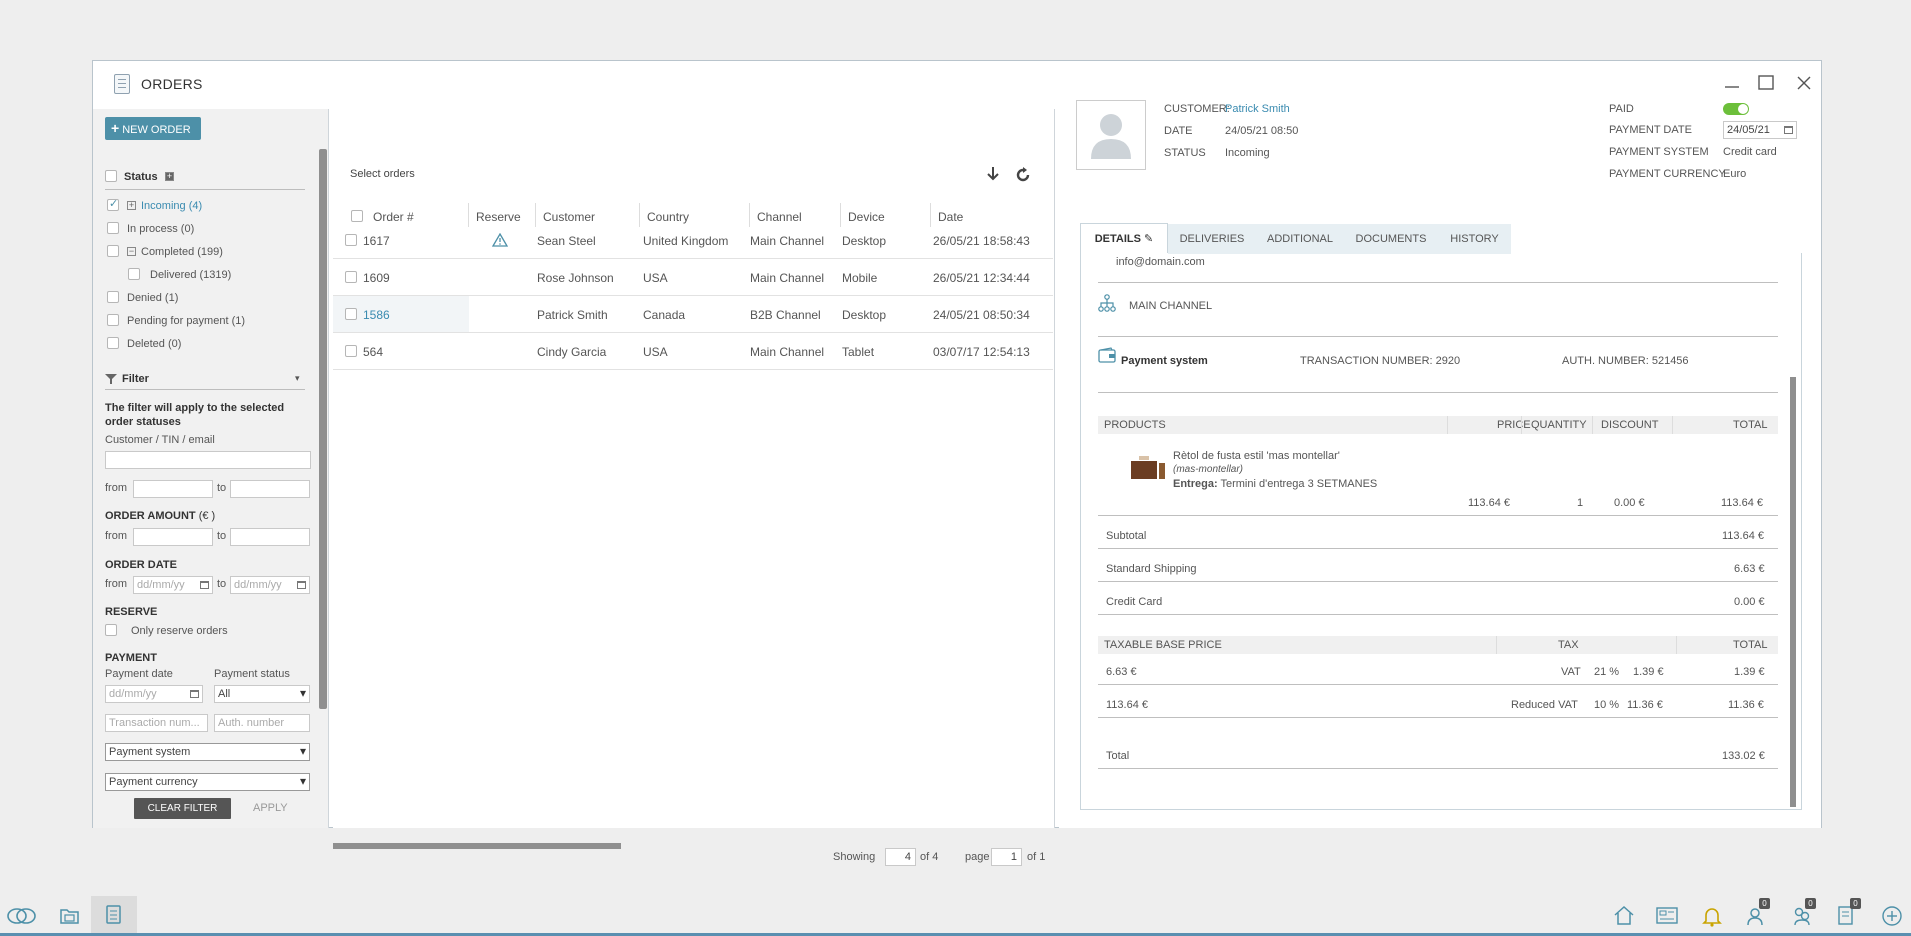 This screenshot has width=1911, height=936. I want to click on add-icon, so click(1892, 916).